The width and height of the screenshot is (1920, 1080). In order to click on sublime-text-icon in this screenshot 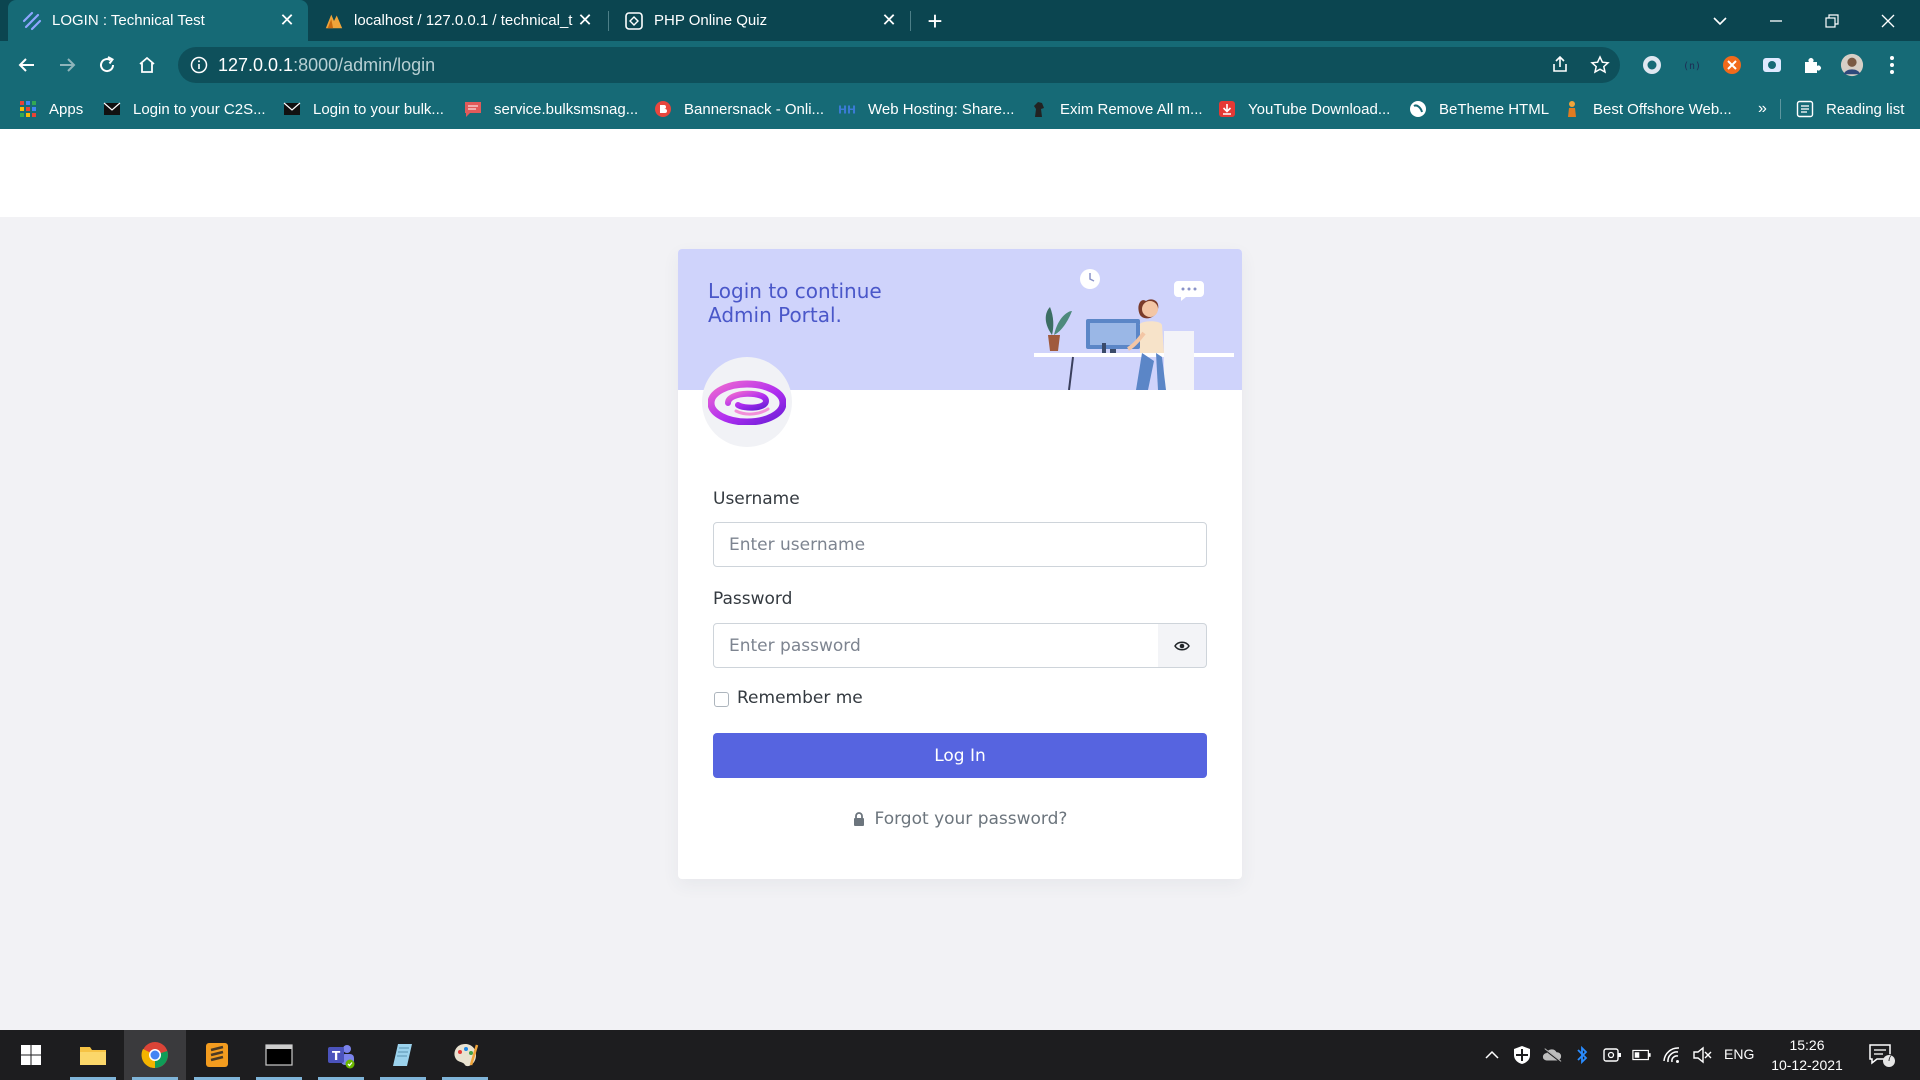, I will do `click(217, 1055)`.